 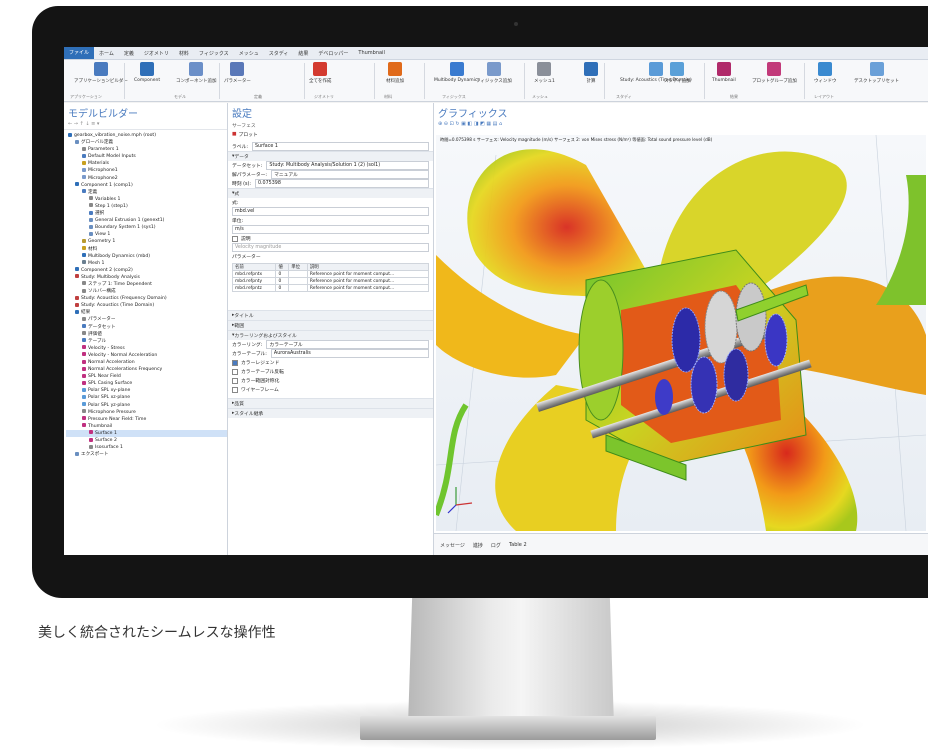 What do you see at coordinates (146, 135) in the screenshot?
I see `tree-item: gearbox_vibration_noise.mph (root)` at bounding box center [146, 135].